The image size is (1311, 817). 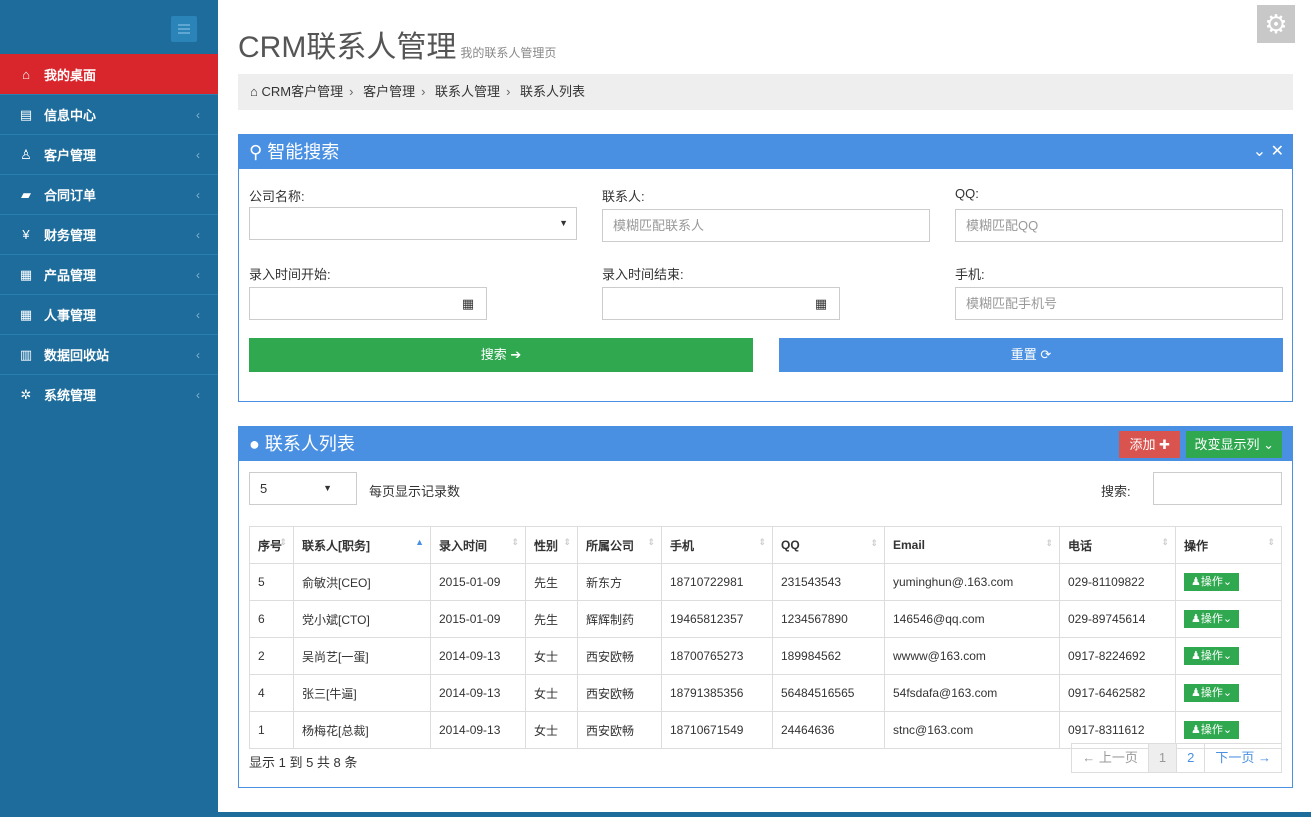 I want to click on trash-icon: ▥, so click(x=26, y=354).